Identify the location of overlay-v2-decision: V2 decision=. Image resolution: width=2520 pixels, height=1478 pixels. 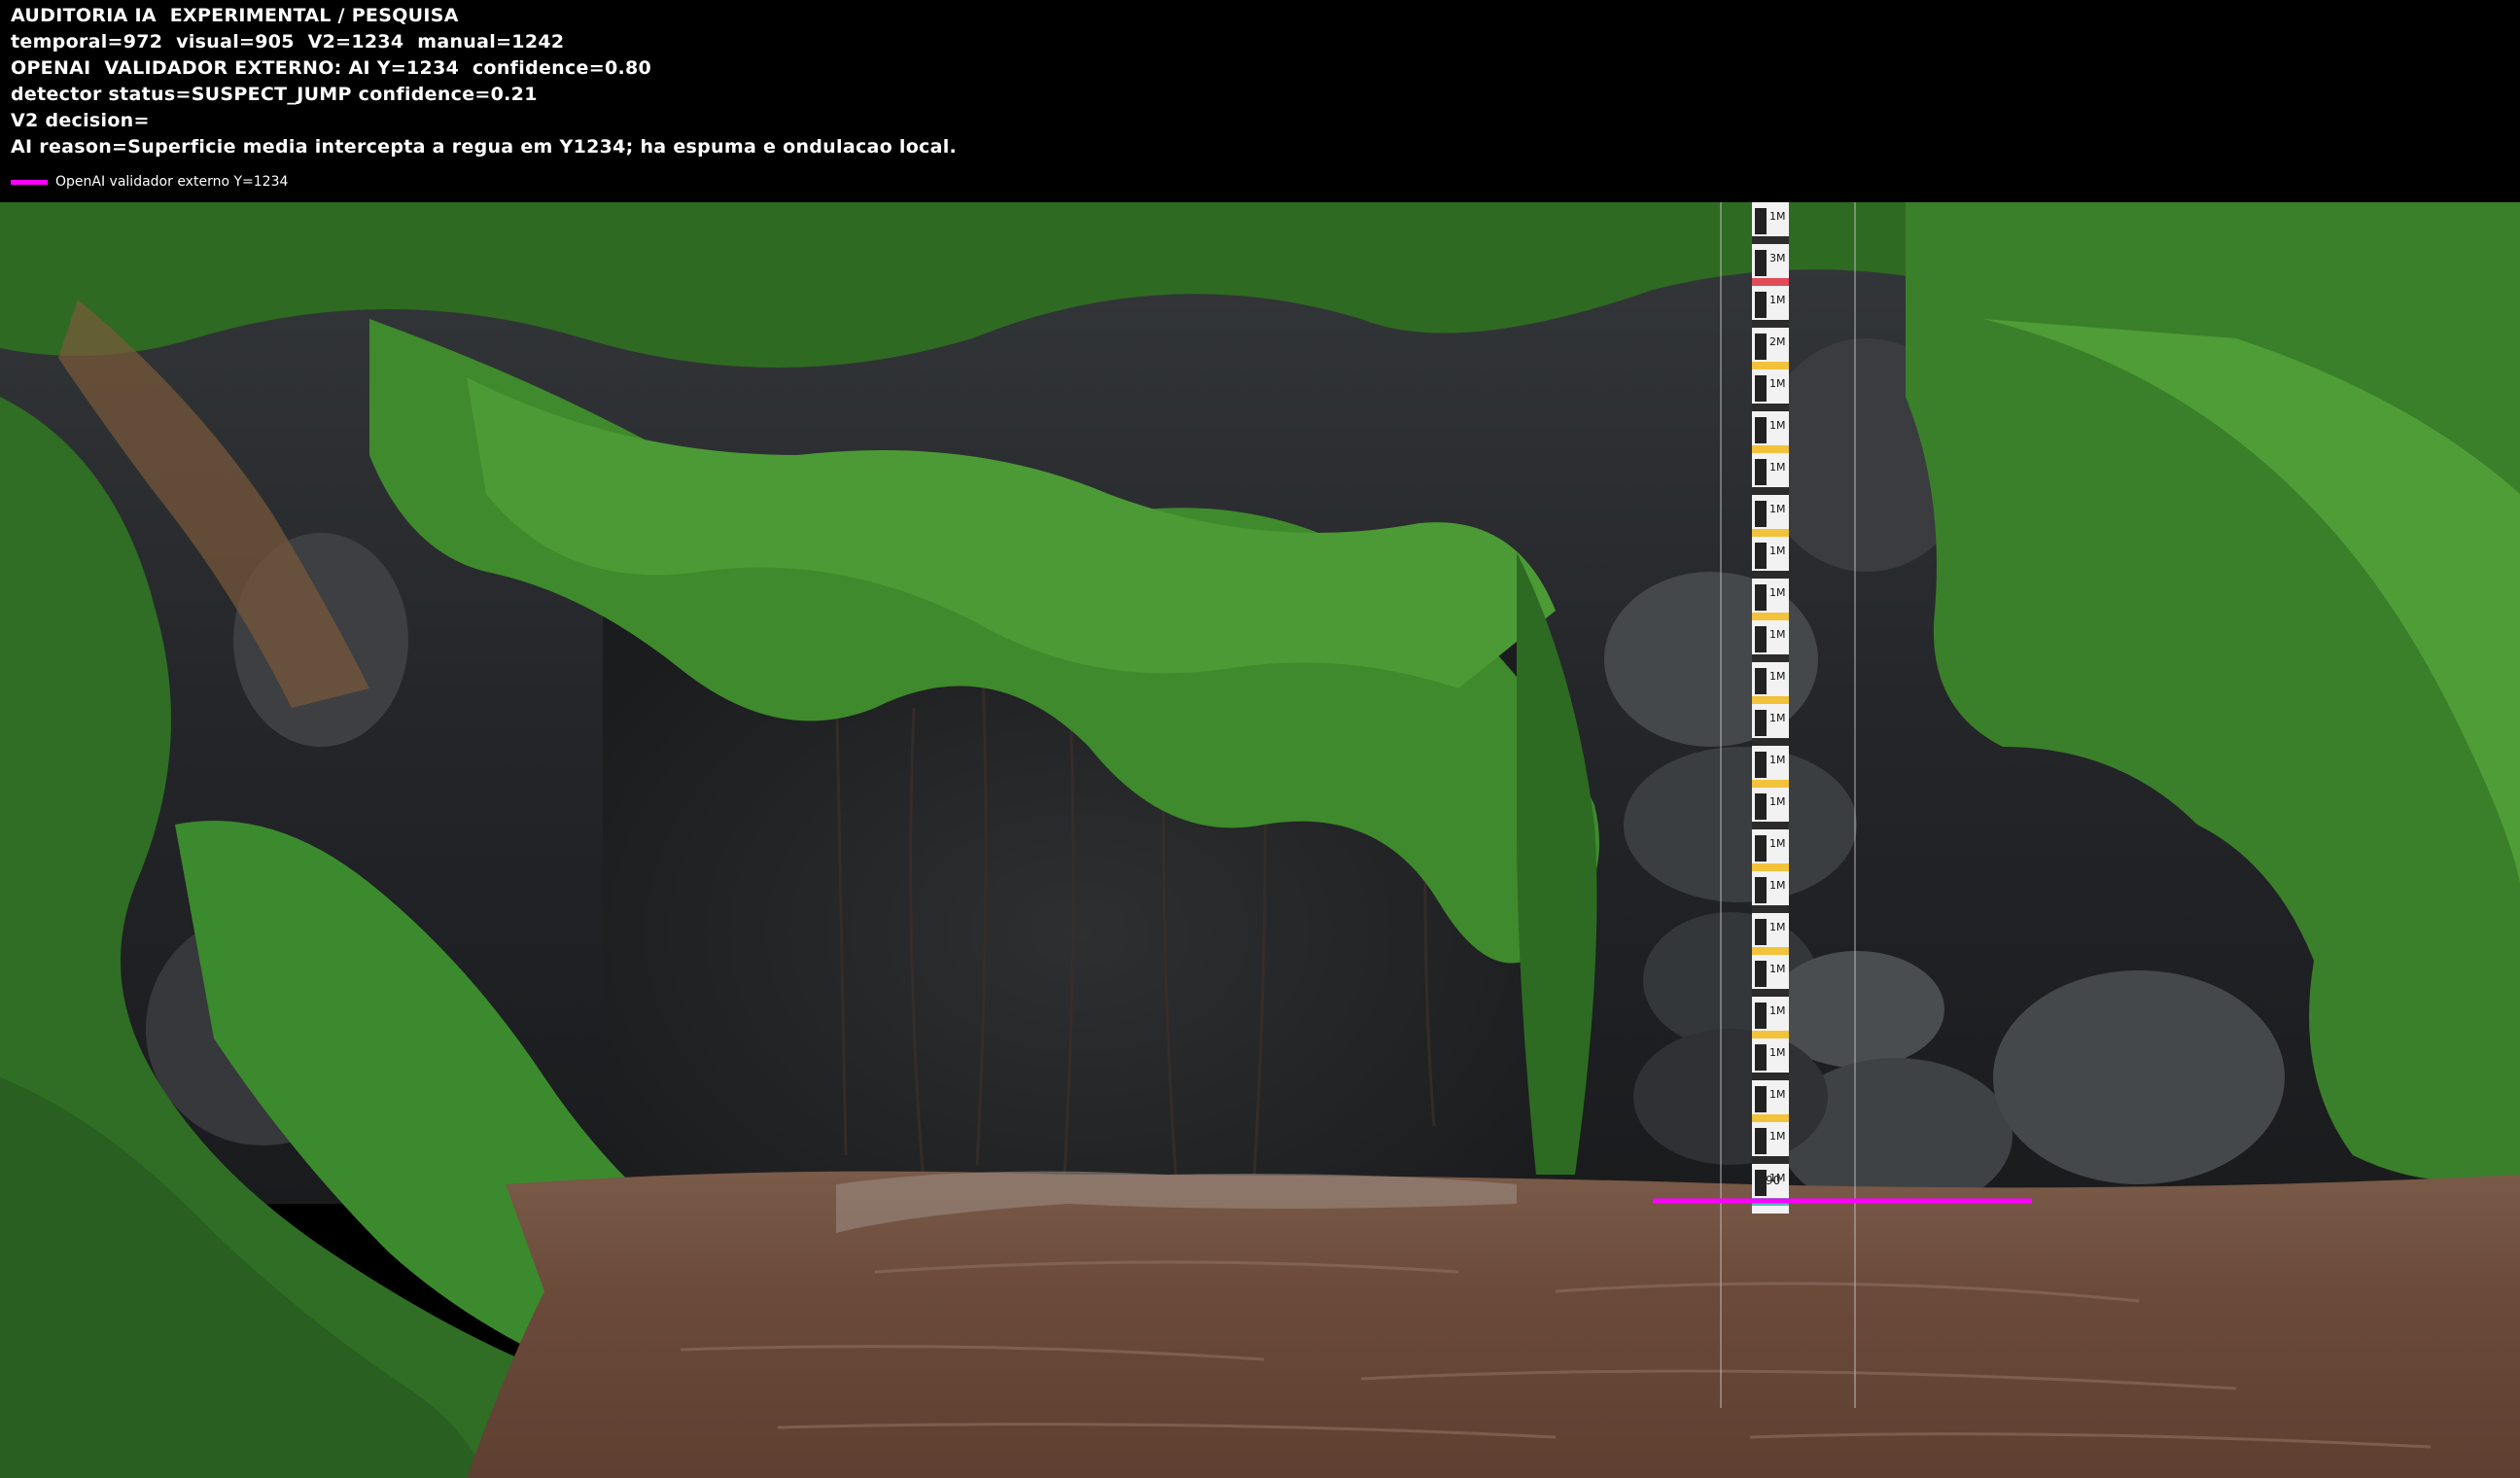
(80, 120).